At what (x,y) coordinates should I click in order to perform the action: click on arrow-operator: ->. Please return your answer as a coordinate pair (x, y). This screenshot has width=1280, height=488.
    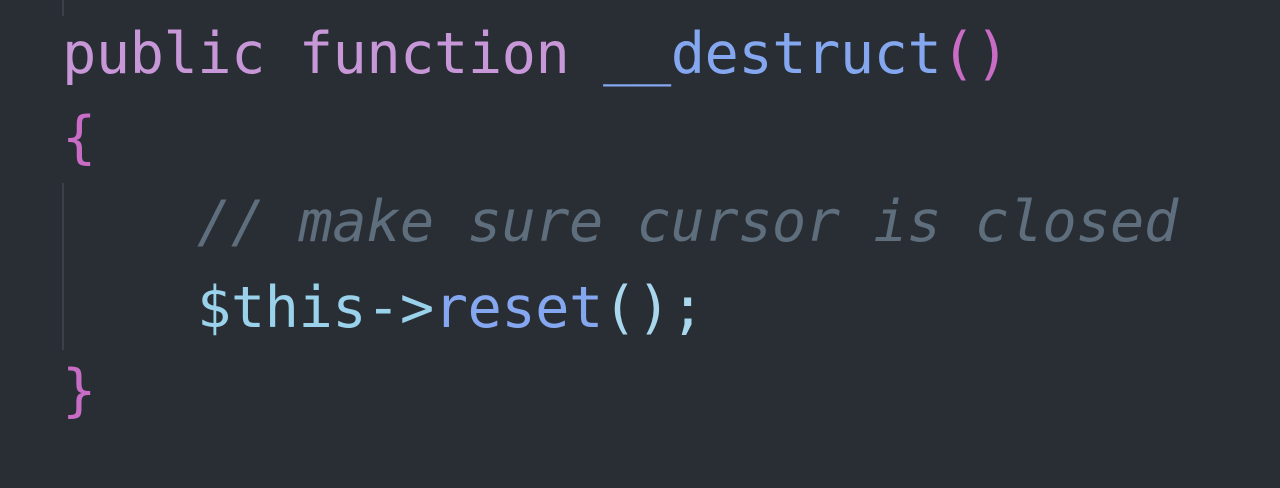
    Looking at the image, I should click on (400, 308).